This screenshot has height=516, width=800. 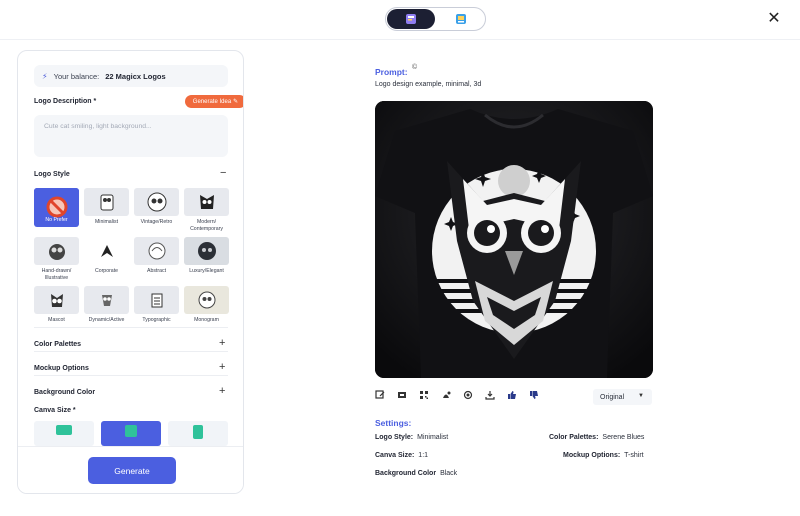 I want to click on generate-button: Generate, so click(x=132, y=470).